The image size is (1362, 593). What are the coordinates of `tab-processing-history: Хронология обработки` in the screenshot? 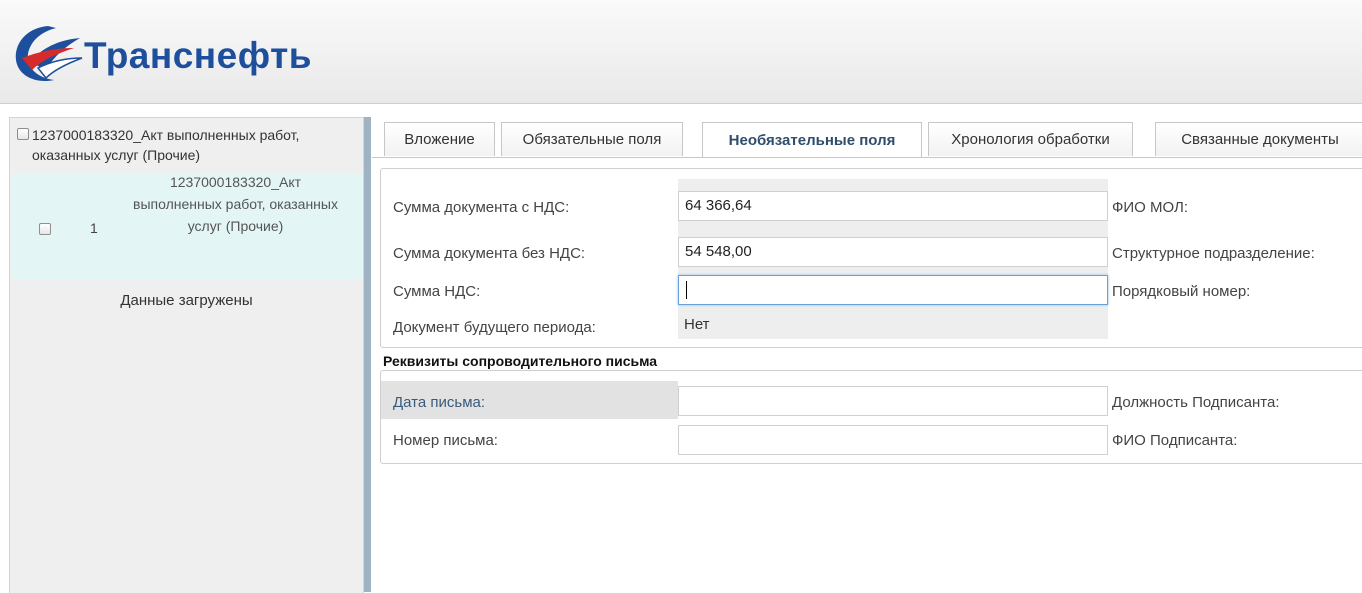 It's located at (1030, 139).